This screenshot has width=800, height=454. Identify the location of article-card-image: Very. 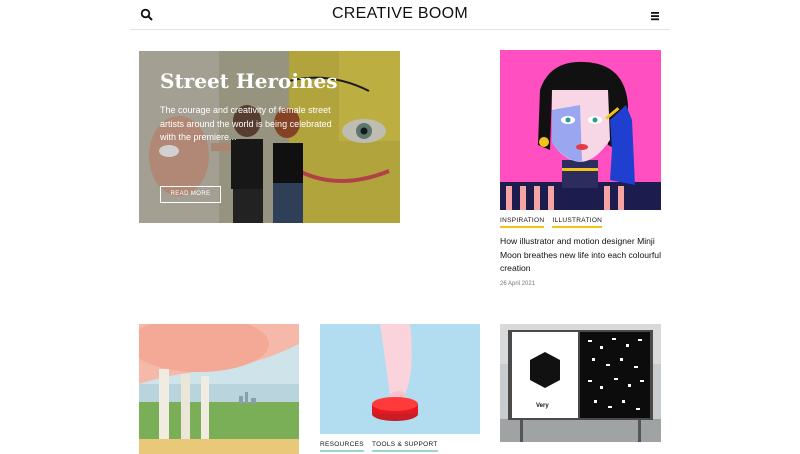
(580, 383).